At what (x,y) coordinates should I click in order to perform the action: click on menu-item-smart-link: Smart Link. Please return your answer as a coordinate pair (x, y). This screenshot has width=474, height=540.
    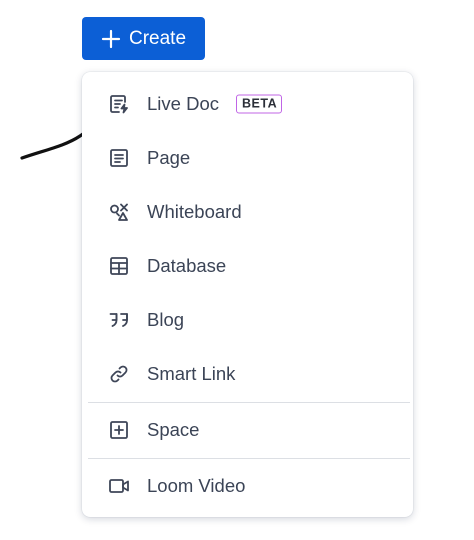
    Looking at the image, I should click on (247, 374).